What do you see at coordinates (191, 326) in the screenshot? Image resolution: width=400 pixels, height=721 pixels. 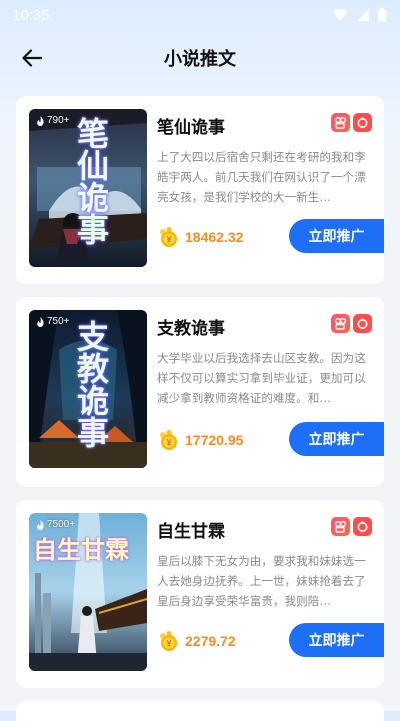 I see `book-title: 支教诡事` at bounding box center [191, 326].